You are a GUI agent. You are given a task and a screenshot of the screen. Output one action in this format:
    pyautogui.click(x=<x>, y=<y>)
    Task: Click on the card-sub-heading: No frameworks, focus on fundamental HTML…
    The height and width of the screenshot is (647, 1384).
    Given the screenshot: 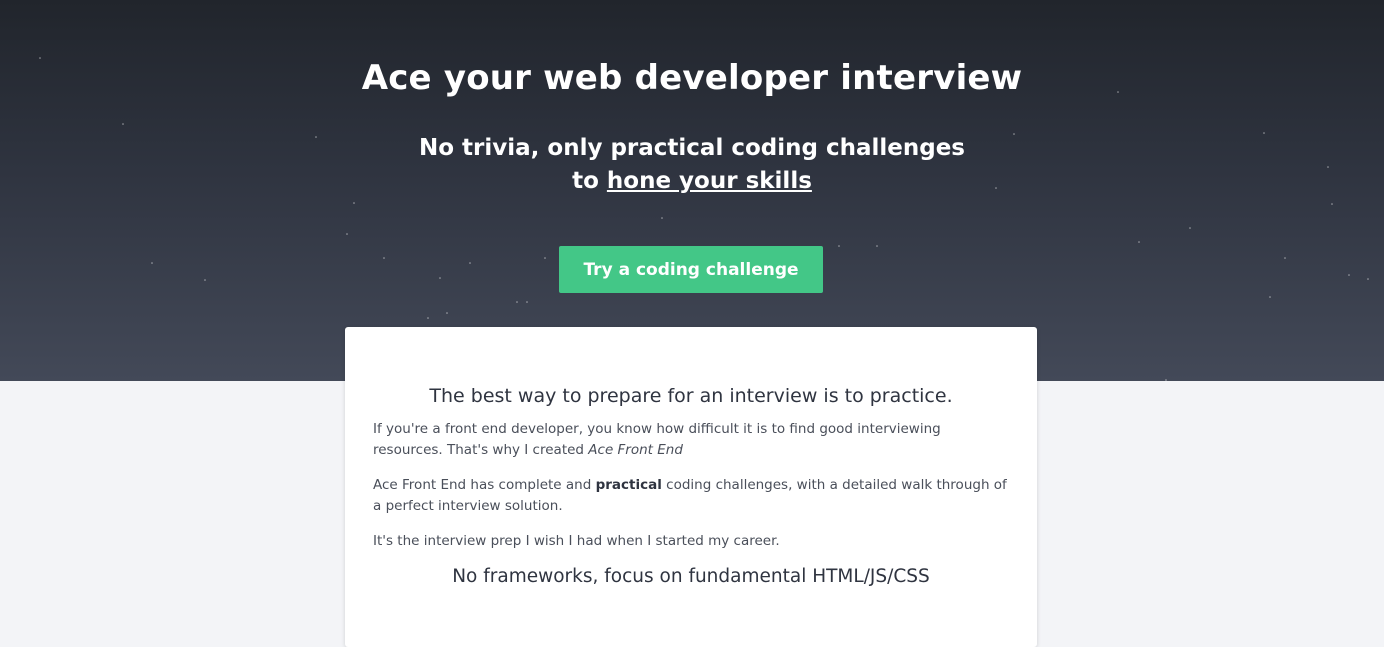 What is the action you would take?
    pyautogui.click(x=691, y=576)
    